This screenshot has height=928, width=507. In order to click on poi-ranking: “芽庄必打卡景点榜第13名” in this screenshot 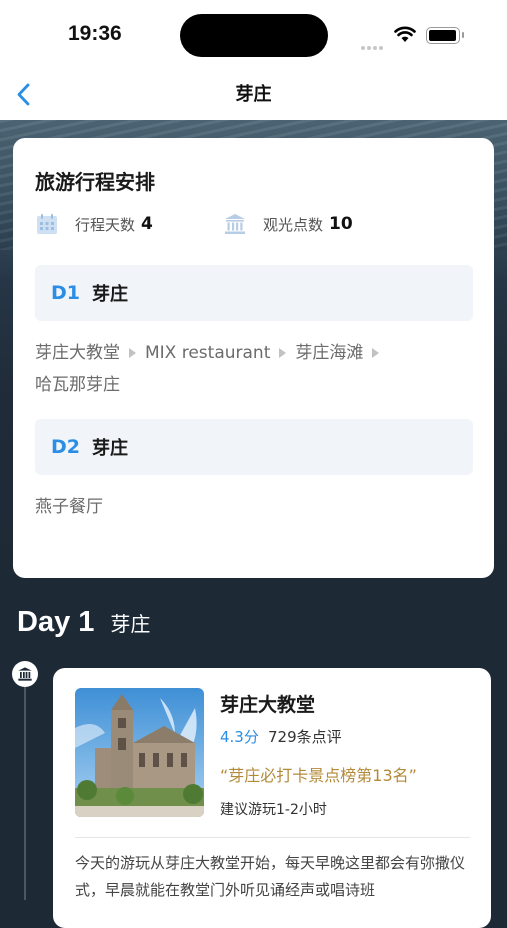, I will do `click(318, 774)`.